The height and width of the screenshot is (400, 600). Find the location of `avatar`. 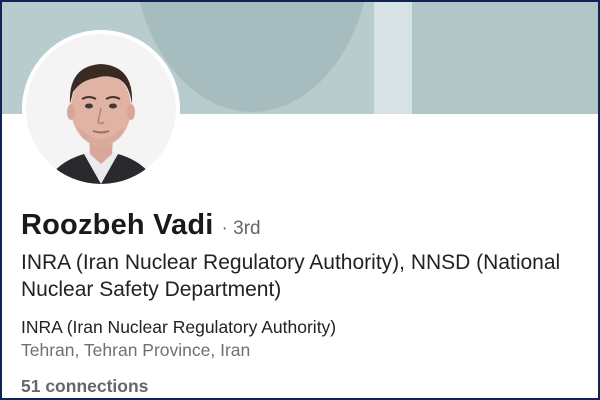

avatar is located at coordinates (101, 109).